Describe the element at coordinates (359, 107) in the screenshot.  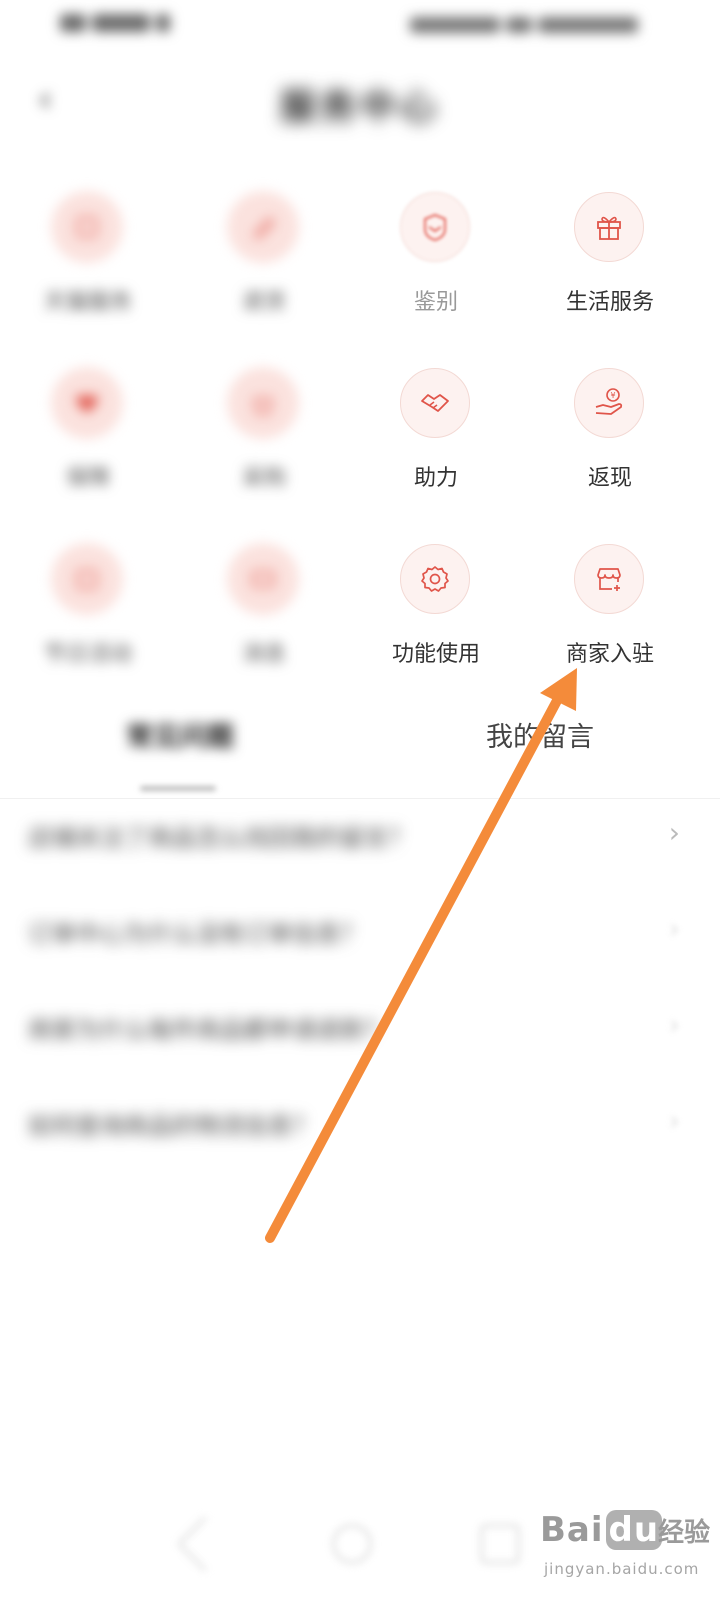
I see `page-title: 服务中心` at that location.